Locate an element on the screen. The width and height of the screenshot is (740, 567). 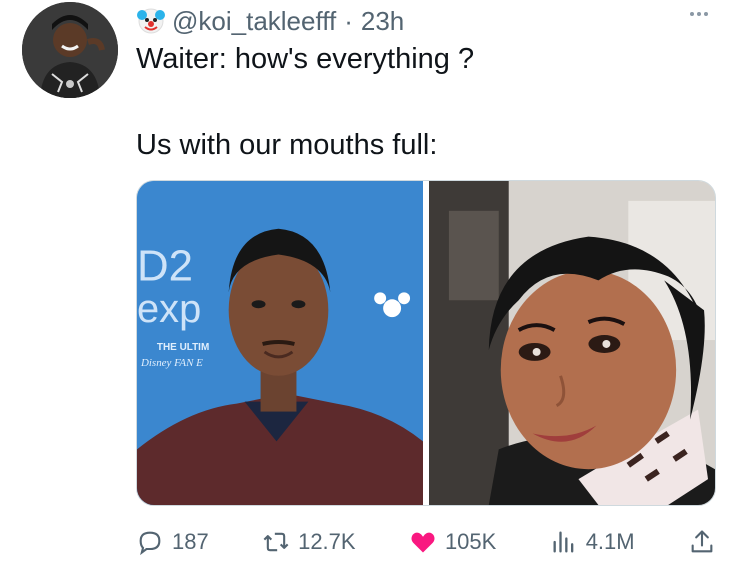
retweet-button: 12.7K is located at coordinates (309, 542).